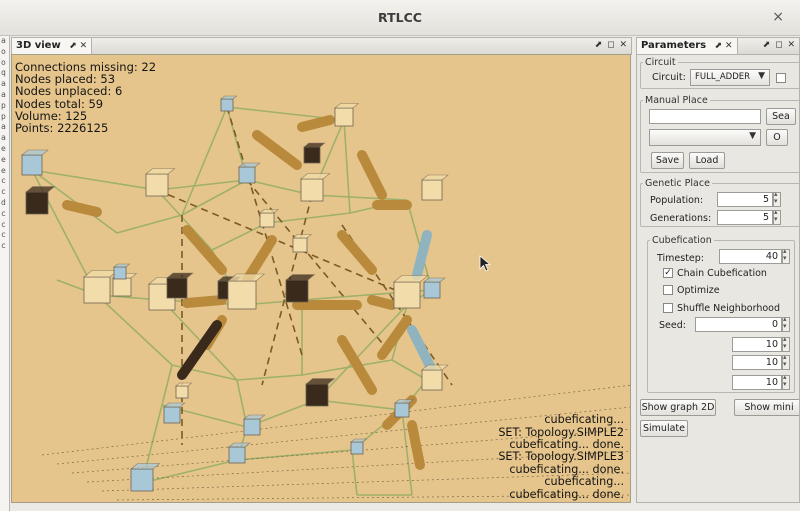  I want to click on left-panel-strip: aooqaappaaeeeccdcccc, so click(5, 273).